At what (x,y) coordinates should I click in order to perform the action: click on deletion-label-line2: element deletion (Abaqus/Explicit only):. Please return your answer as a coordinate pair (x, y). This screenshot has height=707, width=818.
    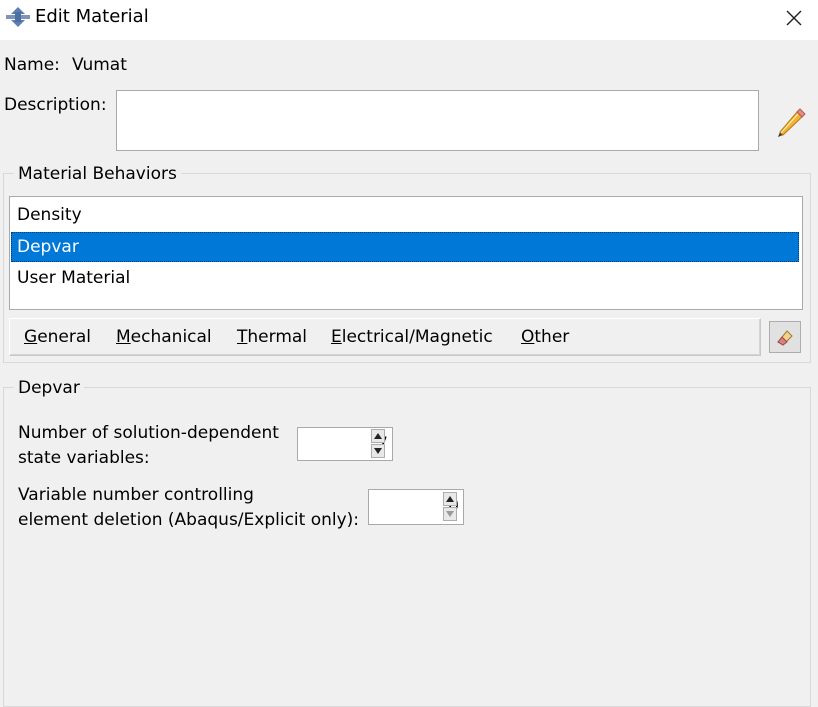
    Looking at the image, I should click on (189, 520).